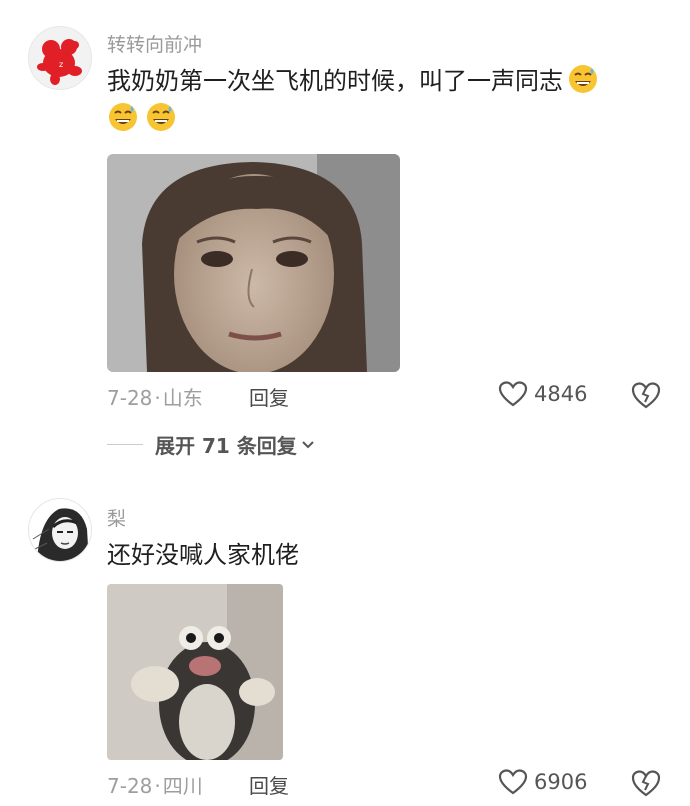  I want to click on like-count: 4846, so click(561, 394).